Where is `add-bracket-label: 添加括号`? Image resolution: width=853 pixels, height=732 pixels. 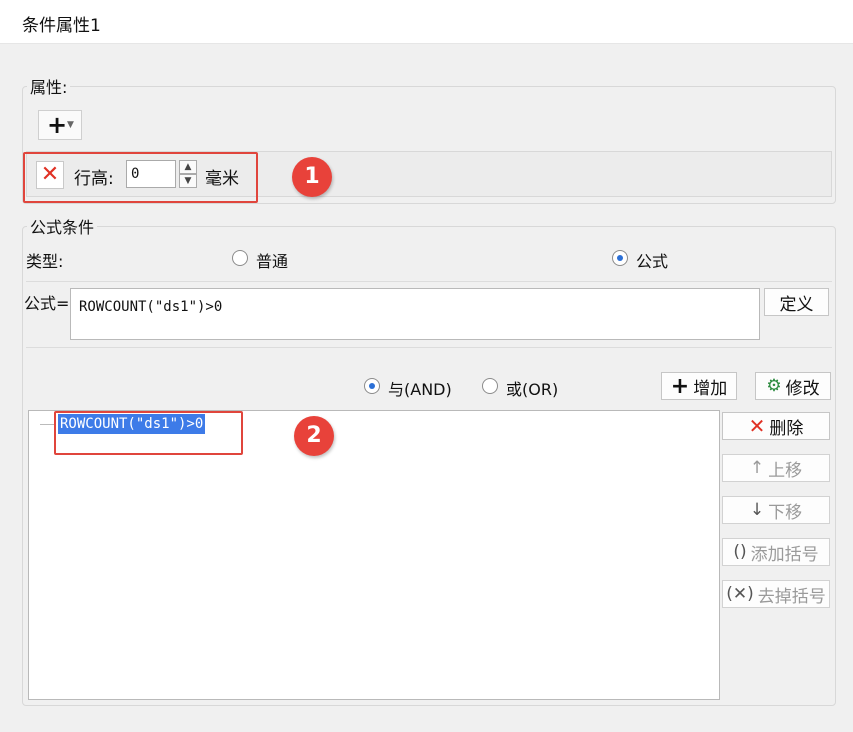 add-bracket-label: 添加括号 is located at coordinates (784, 554).